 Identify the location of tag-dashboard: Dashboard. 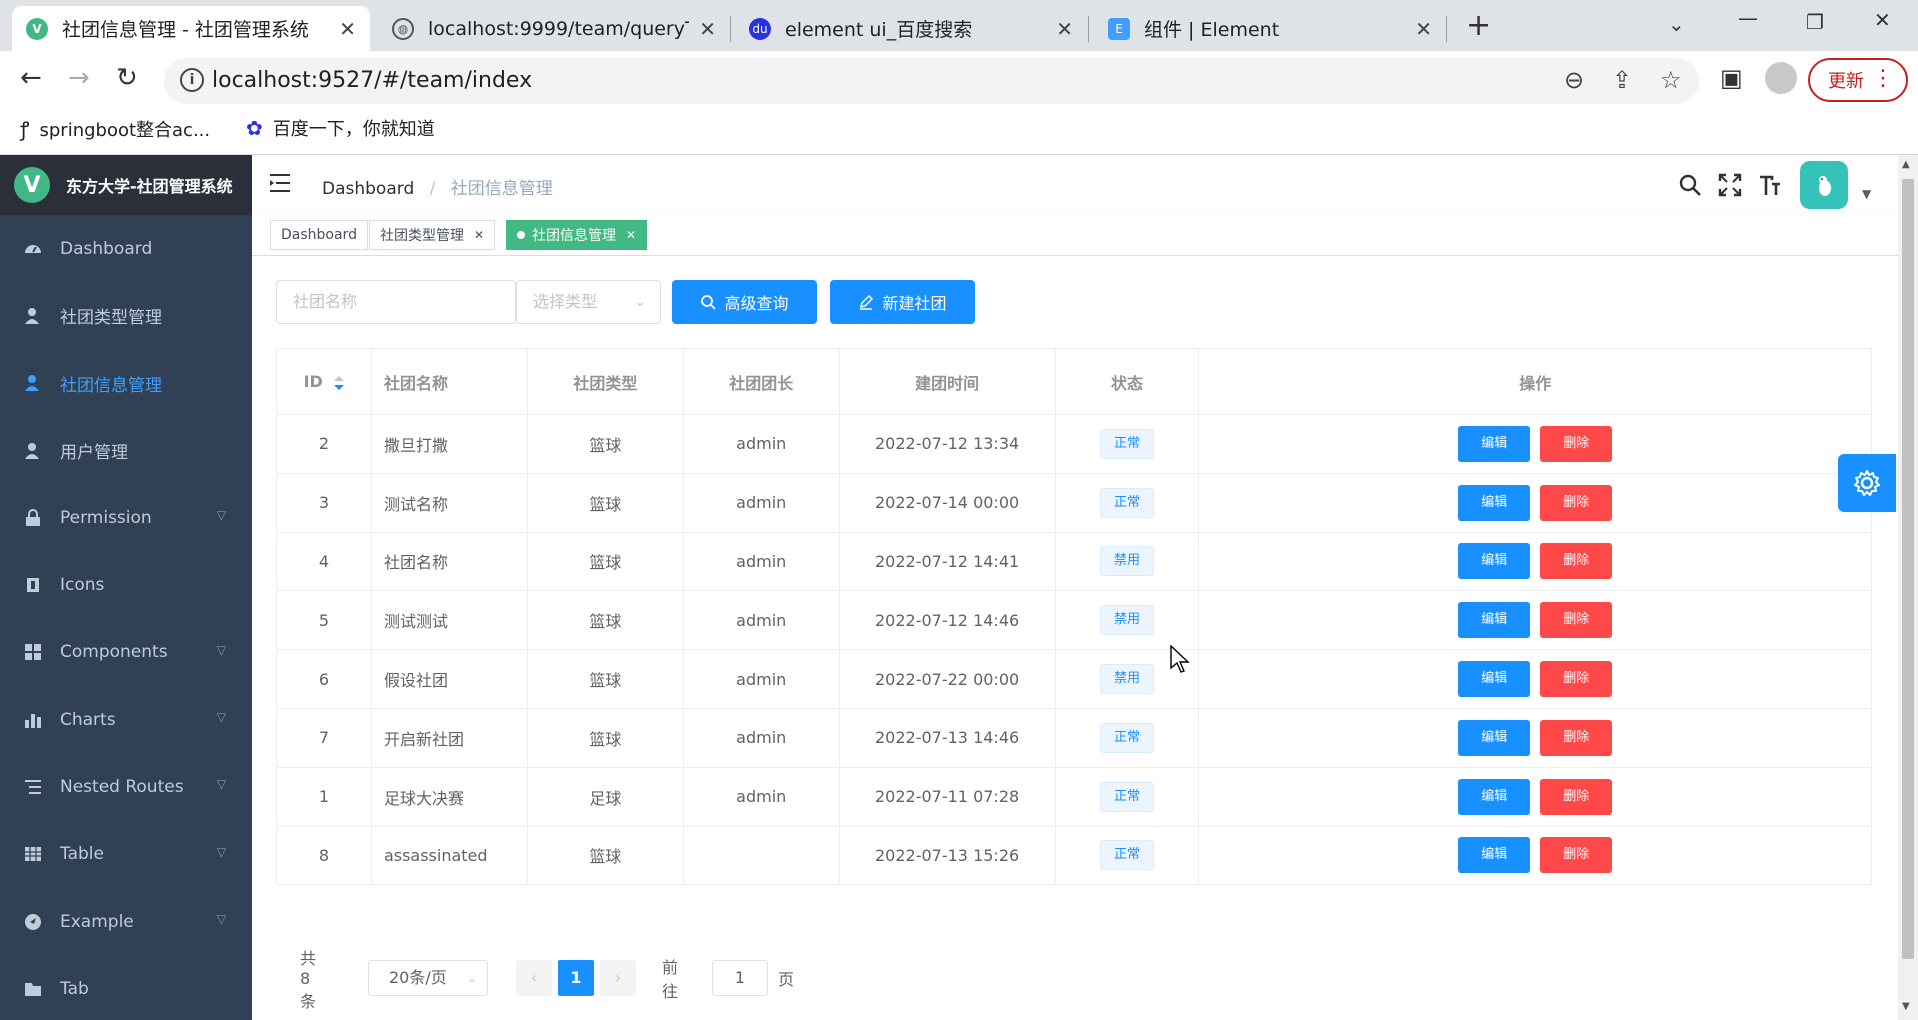
(319, 235).